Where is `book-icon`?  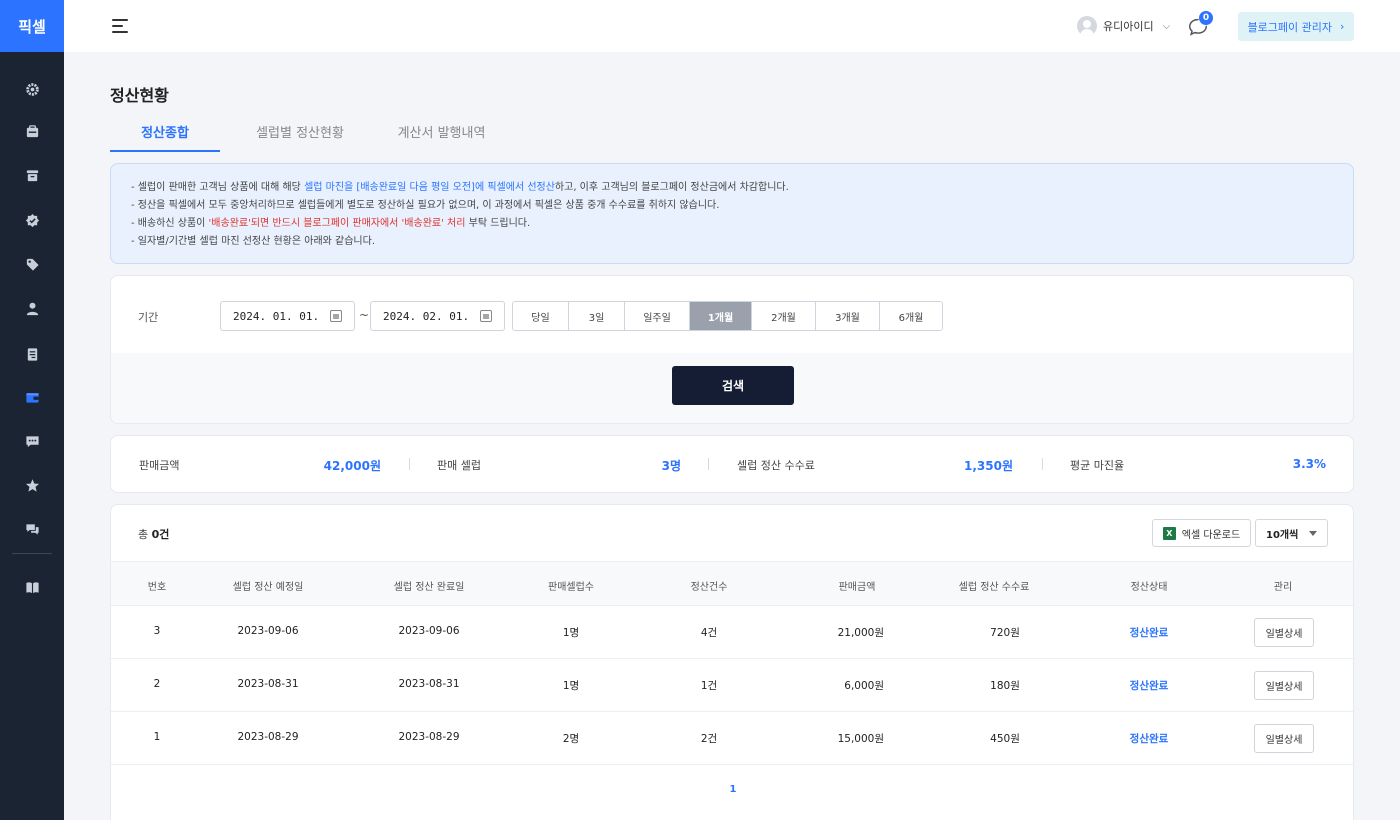 book-icon is located at coordinates (32, 587).